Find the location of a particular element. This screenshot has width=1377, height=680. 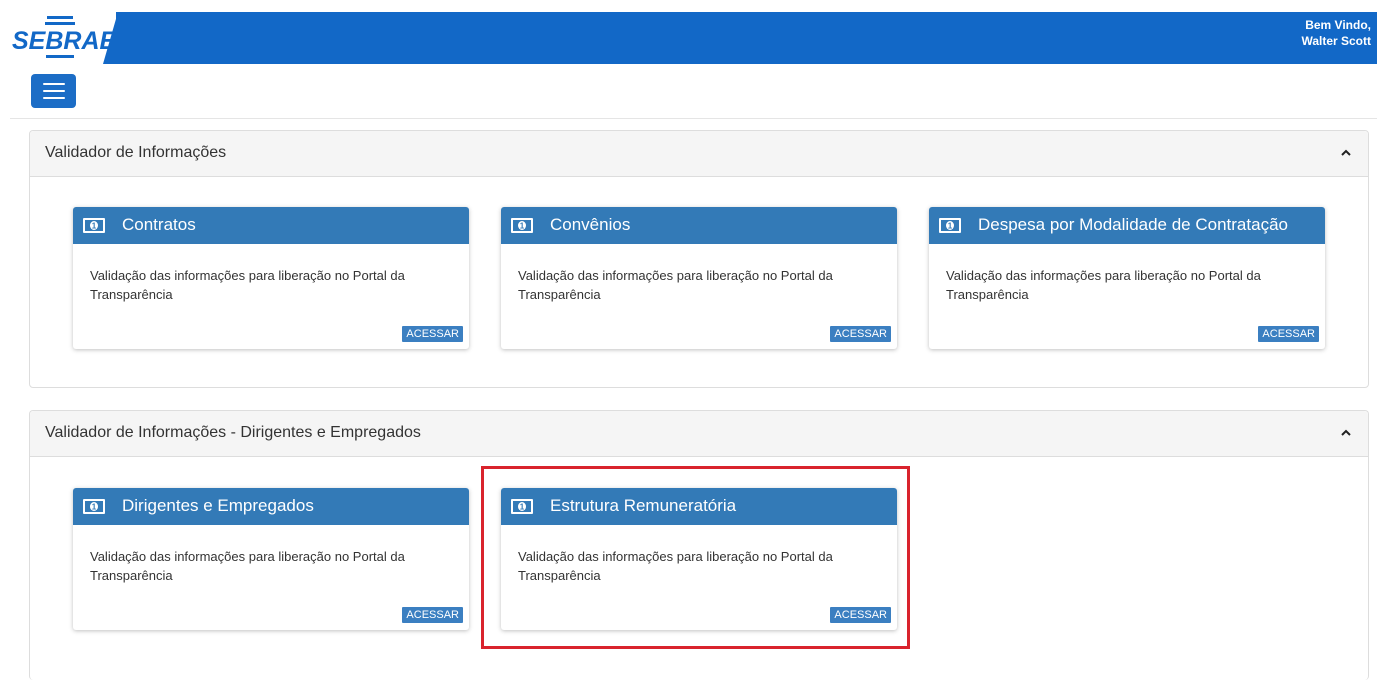

menu-toggle-button is located at coordinates (53, 91).